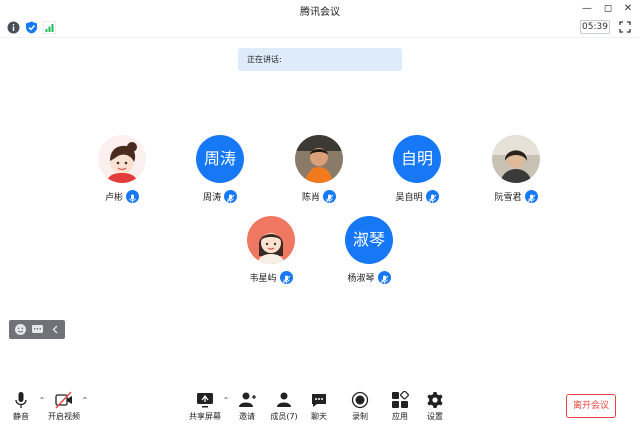 This screenshot has width=640, height=425. What do you see at coordinates (320, 28) in the screenshot?
I see `meeting-info-bar: 05:39` at bounding box center [320, 28].